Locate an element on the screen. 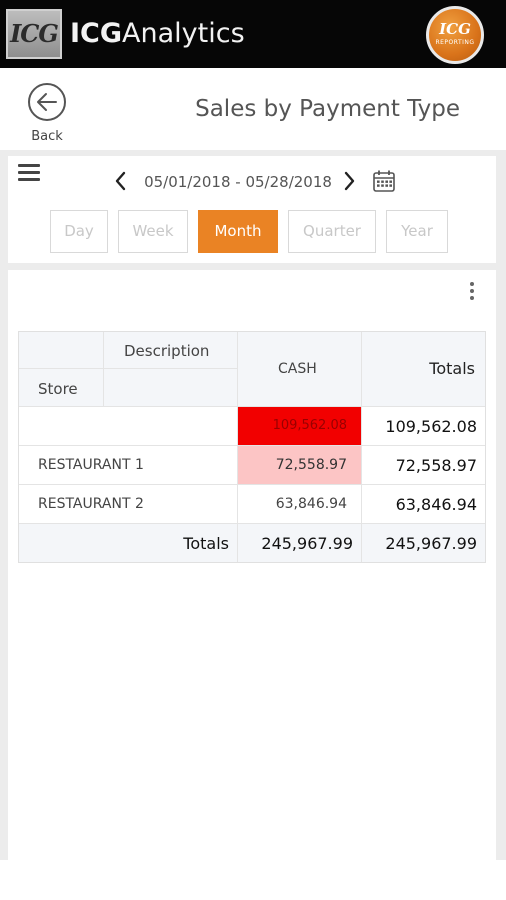  row-store: RESTAURANT 2 is located at coordinates (128, 504).